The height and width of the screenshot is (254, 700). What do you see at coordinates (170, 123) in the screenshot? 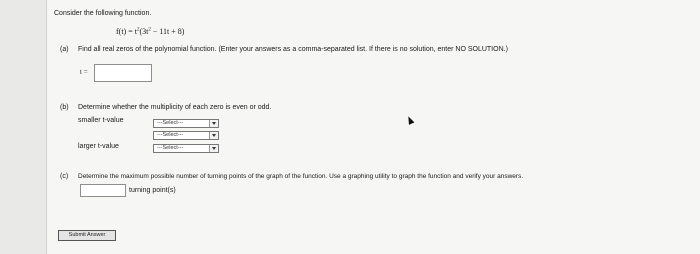
I see `select-1-value: ---Select---` at bounding box center [170, 123].